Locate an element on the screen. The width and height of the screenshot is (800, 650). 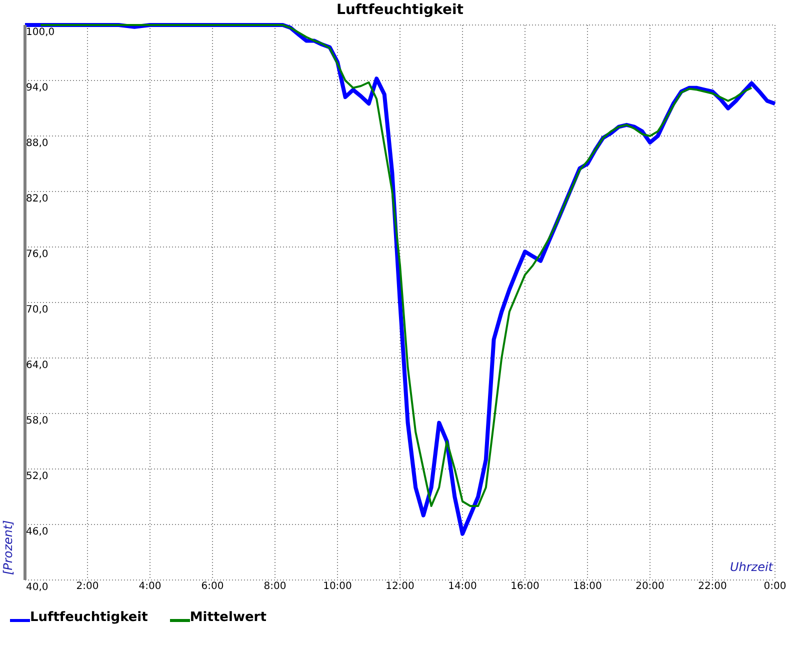
axis-tick-label: 70,0 is located at coordinates (37, 310).